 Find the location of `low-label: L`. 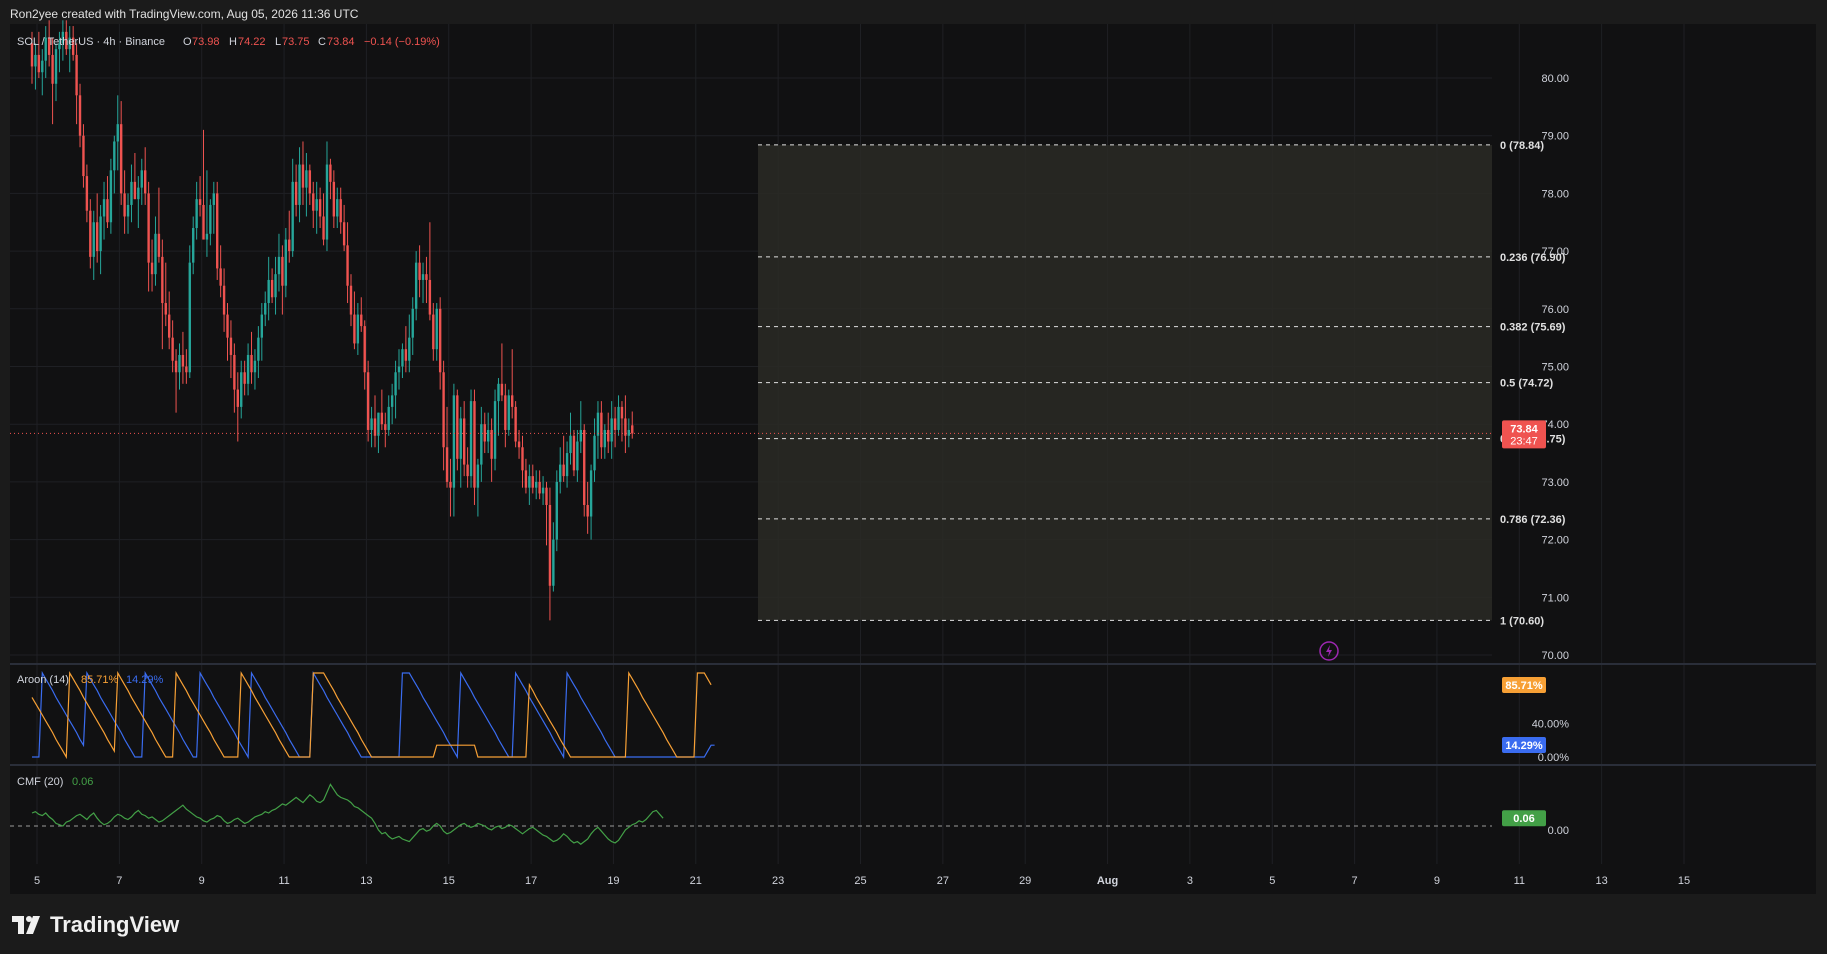

low-label: L is located at coordinates (278, 42).